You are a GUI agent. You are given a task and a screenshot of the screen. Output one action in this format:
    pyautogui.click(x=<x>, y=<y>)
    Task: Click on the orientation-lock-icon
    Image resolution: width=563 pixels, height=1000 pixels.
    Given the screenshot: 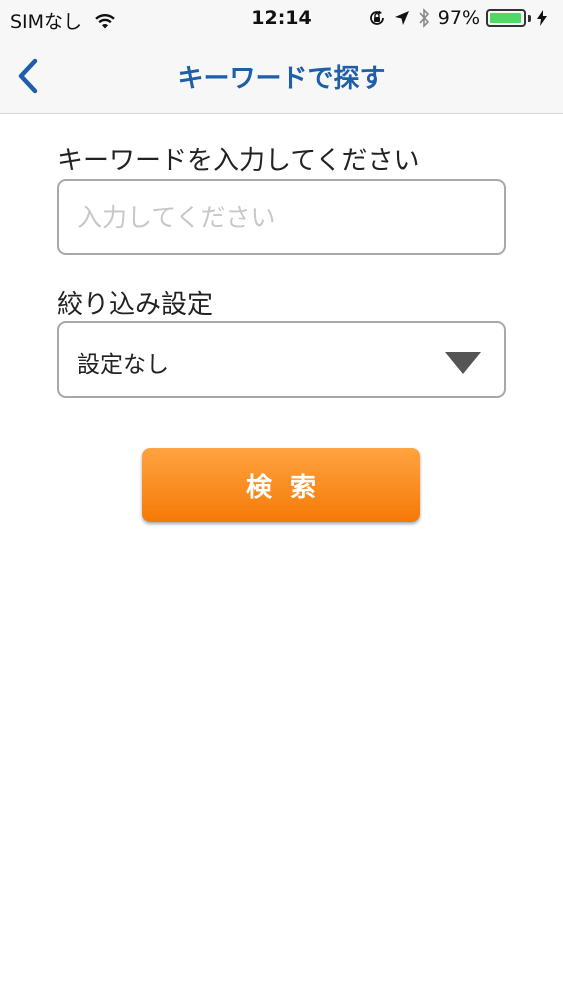 What is the action you would take?
    pyautogui.click(x=376, y=17)
    